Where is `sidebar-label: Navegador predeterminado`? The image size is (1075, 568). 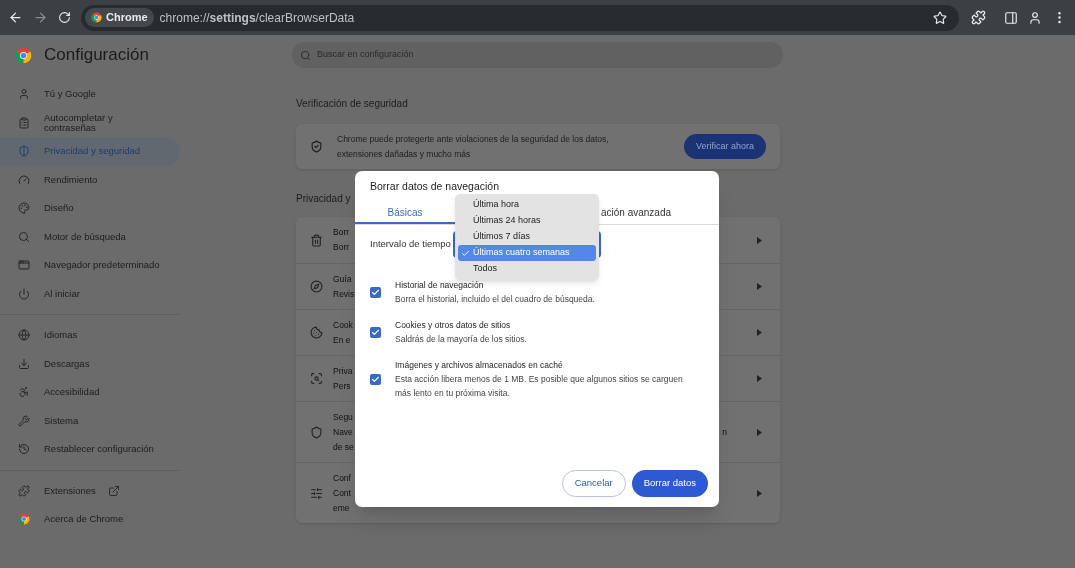 sidebar-label: Navegador predeterminado is located at coordinates (102, 265).